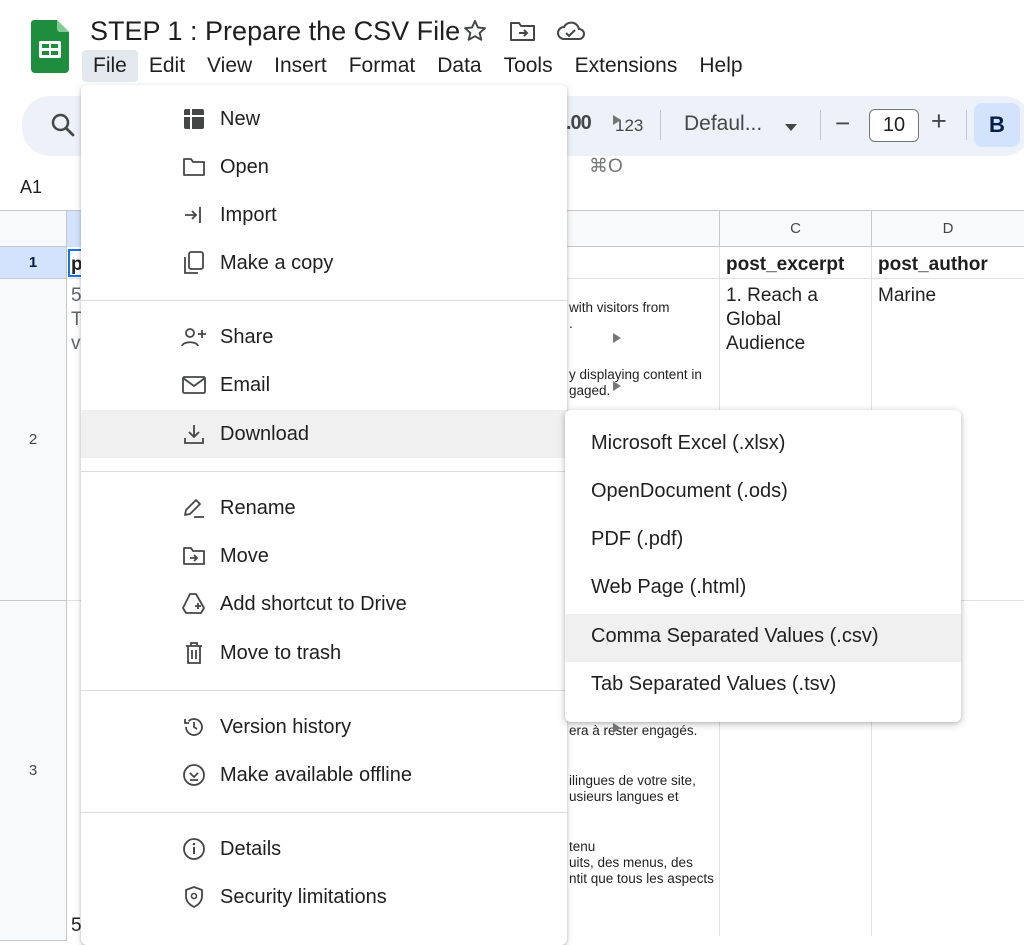 Image resolution: width=1024 pixels, height=945 pixels. I want to click on file-menu-details: Details, so click(324, 849).